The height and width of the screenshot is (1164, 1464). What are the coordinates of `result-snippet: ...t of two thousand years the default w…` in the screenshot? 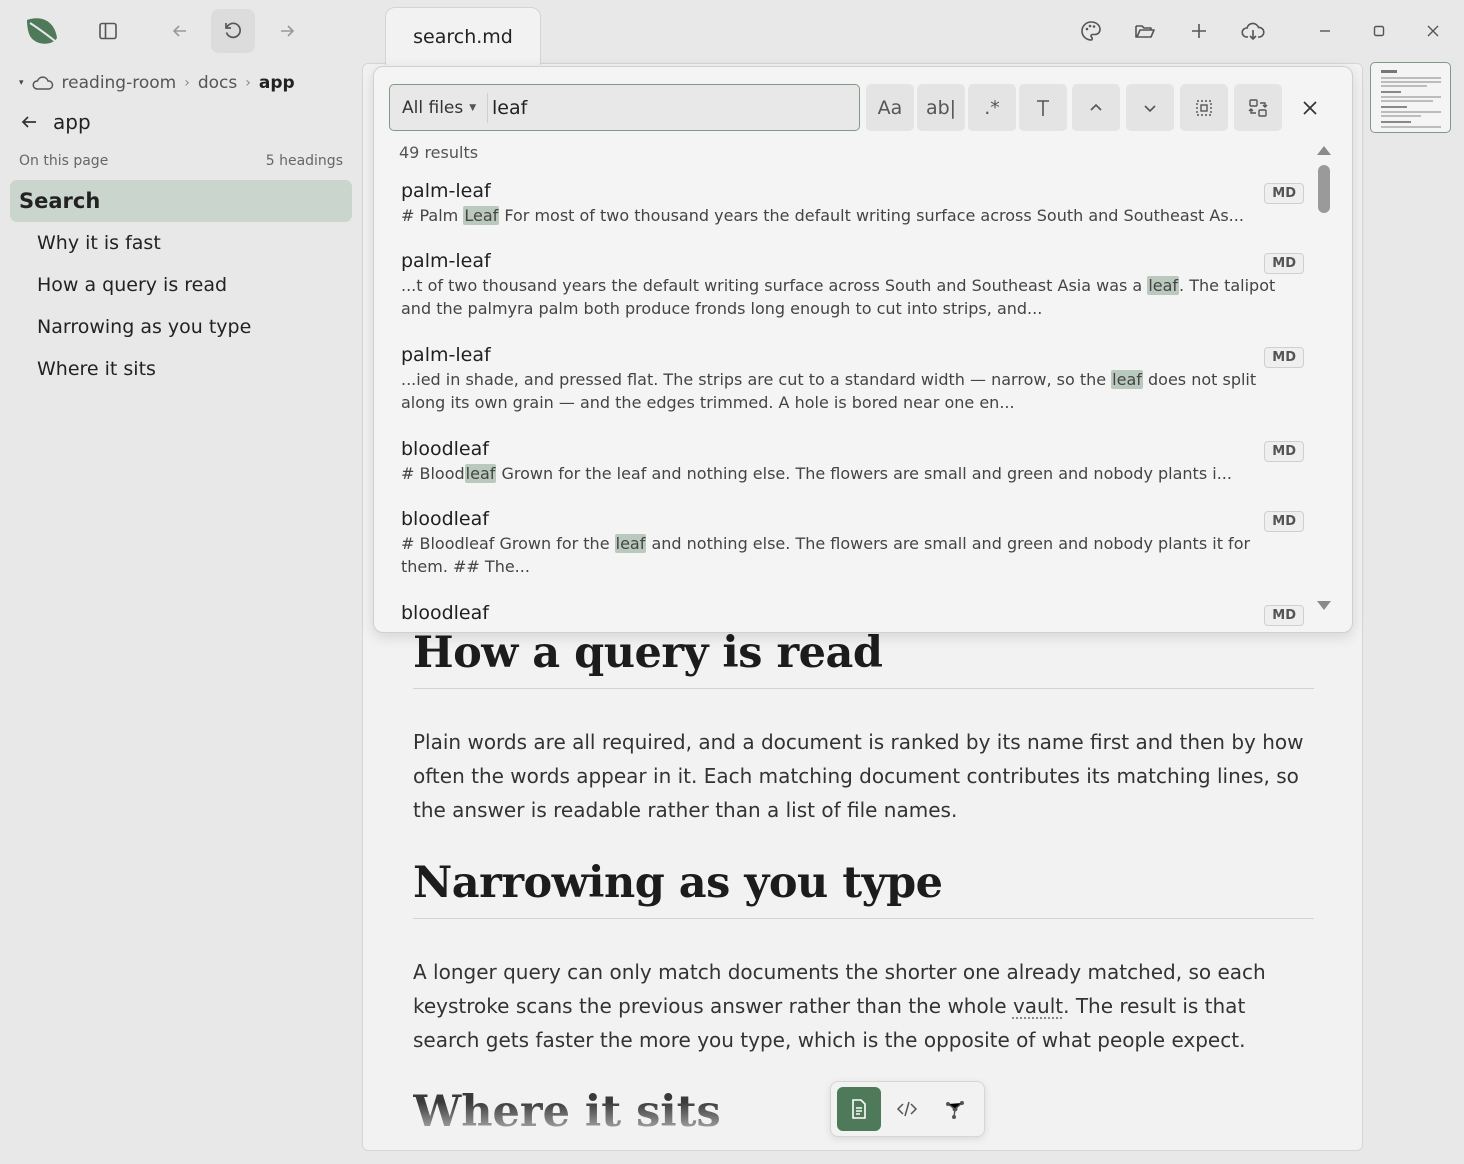 It's located at (838, 297).